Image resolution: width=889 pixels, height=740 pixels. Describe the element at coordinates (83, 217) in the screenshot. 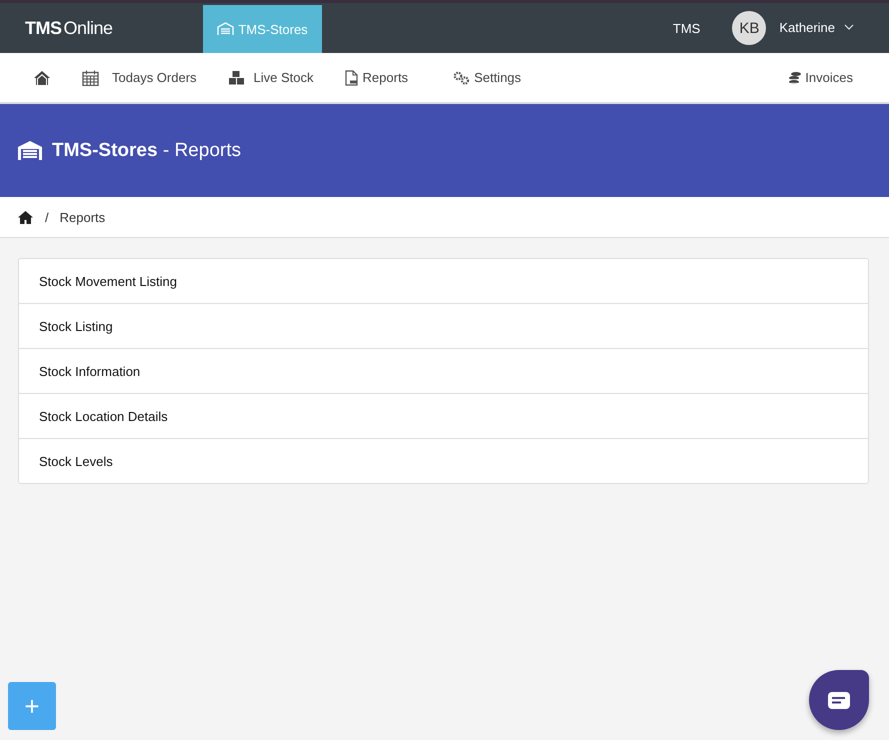

I see `breadcrumb-current: Reports` at that location.